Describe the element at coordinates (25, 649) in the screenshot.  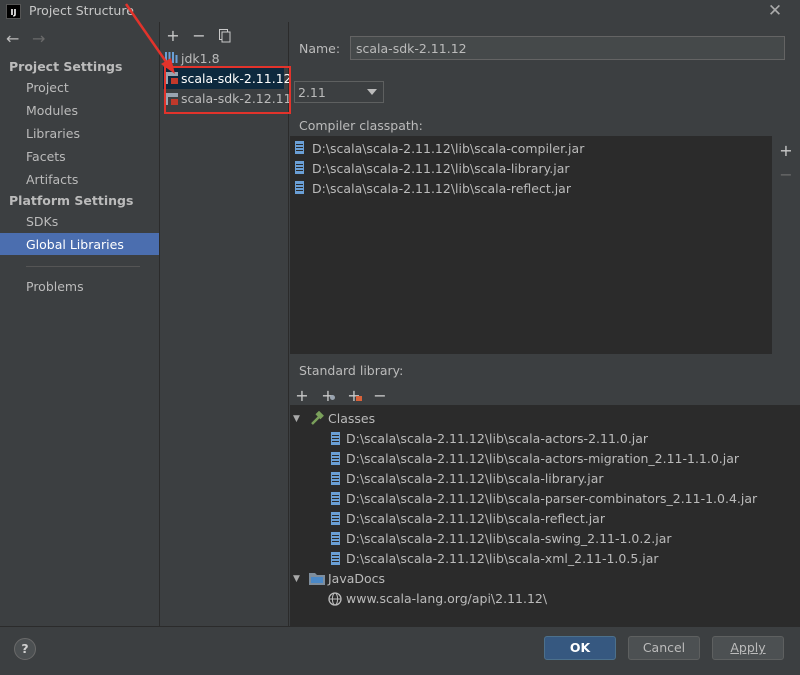
I see `help-button: ?` at that location.